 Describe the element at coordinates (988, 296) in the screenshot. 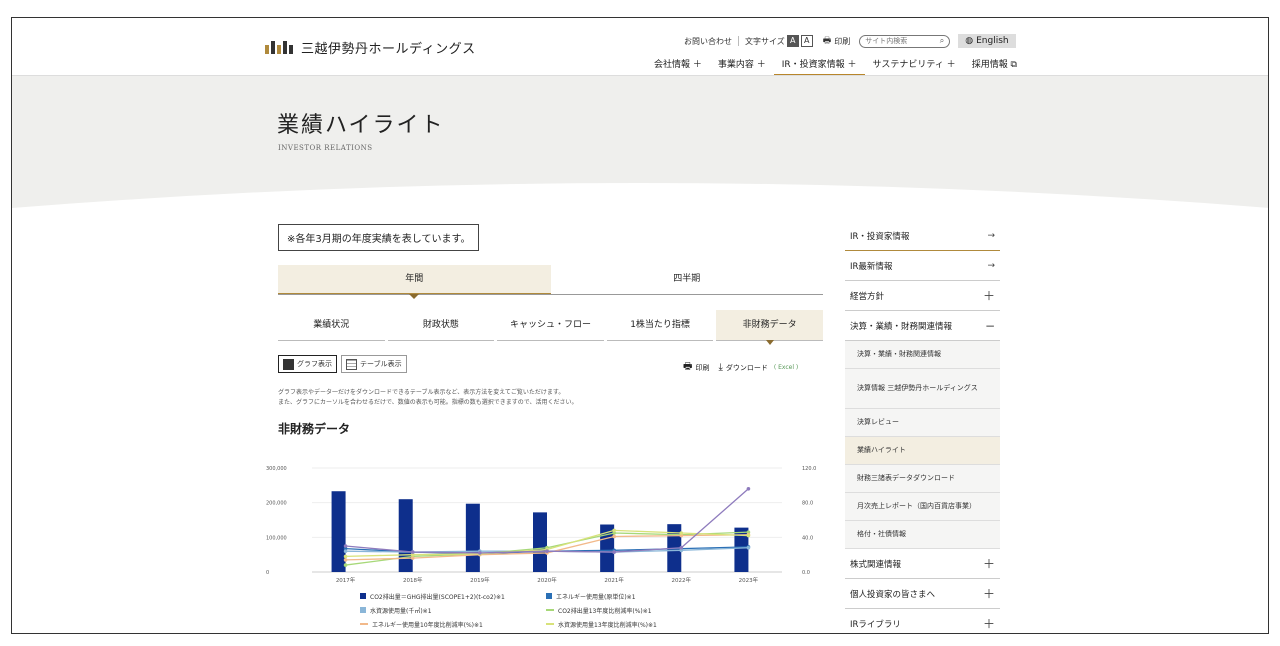

I see `expand-icon: ＋` at that location.